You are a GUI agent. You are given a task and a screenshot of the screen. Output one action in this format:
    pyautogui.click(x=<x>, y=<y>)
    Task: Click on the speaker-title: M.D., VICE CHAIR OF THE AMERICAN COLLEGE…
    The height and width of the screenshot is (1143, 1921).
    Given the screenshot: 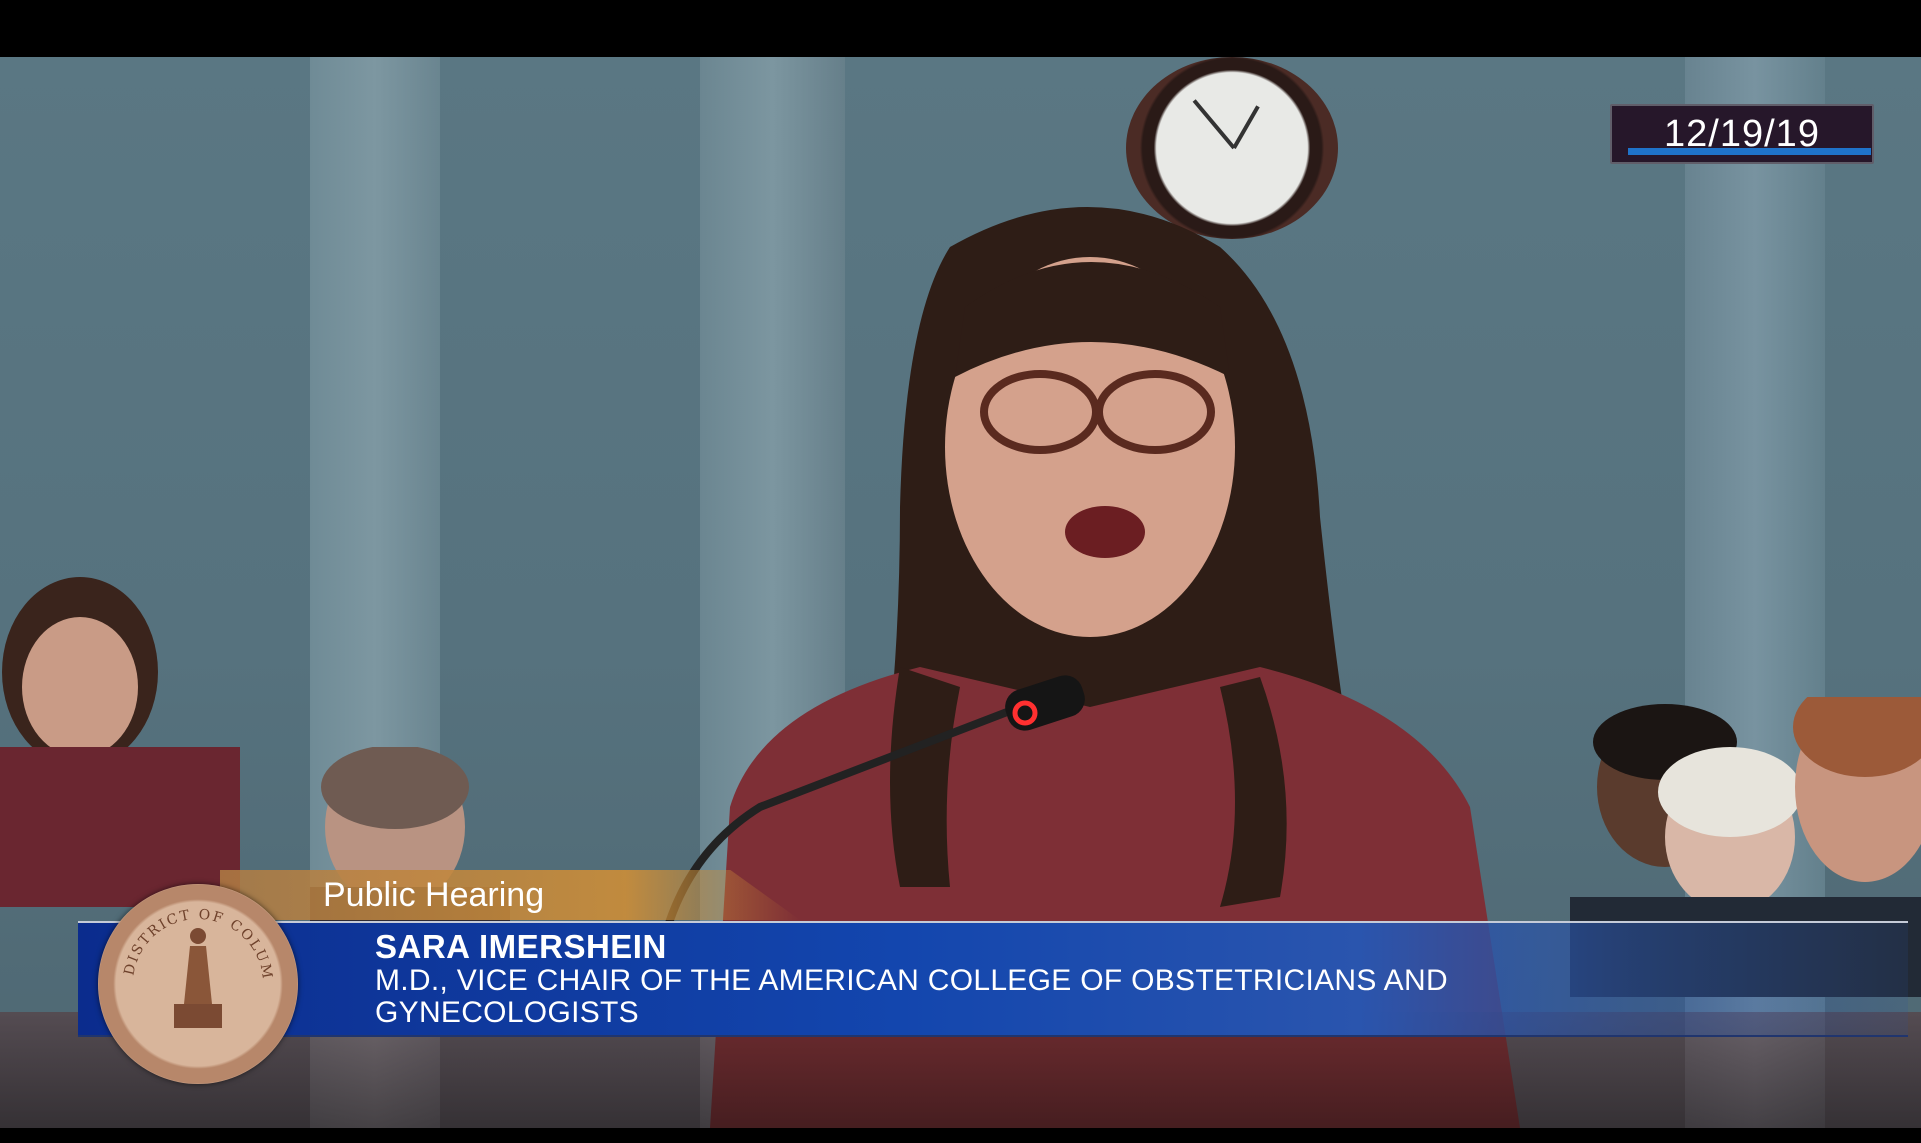 What is the action you would take?
    pyautogui.click(x=911, y=996)
    